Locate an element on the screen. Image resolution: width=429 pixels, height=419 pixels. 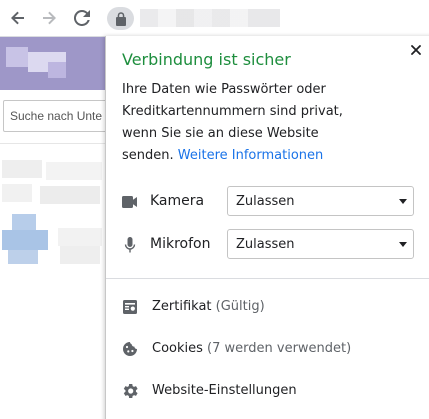
permission-row-camera: Kamera Zulassen is located at coordinates (267, 202).